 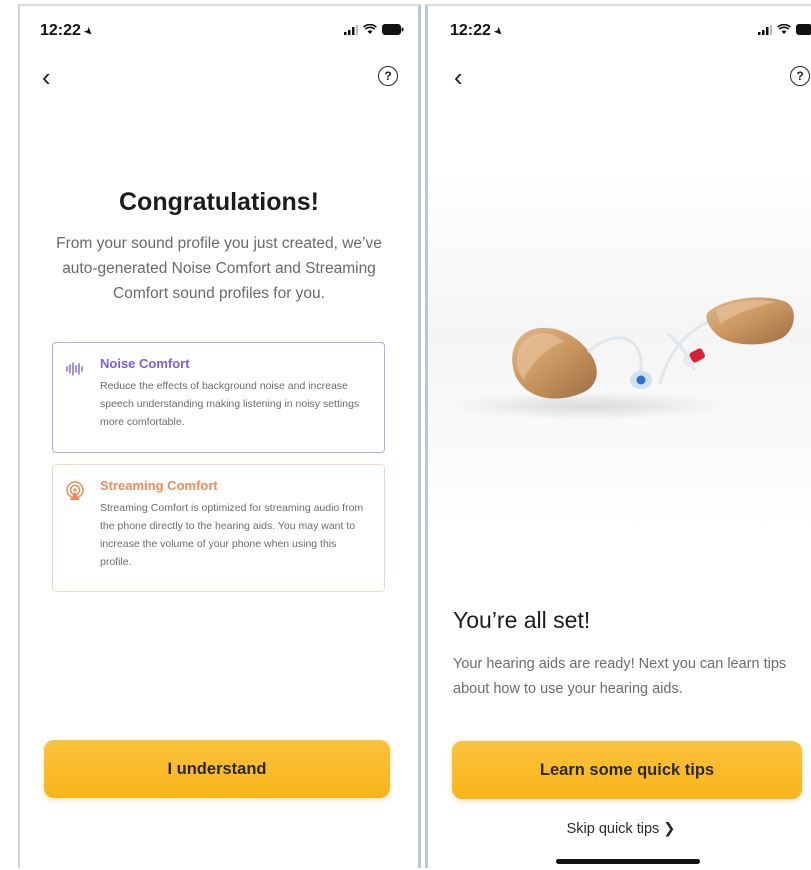 I want to click on chevron-right-icon: ❯, so click(x=669, y=829).